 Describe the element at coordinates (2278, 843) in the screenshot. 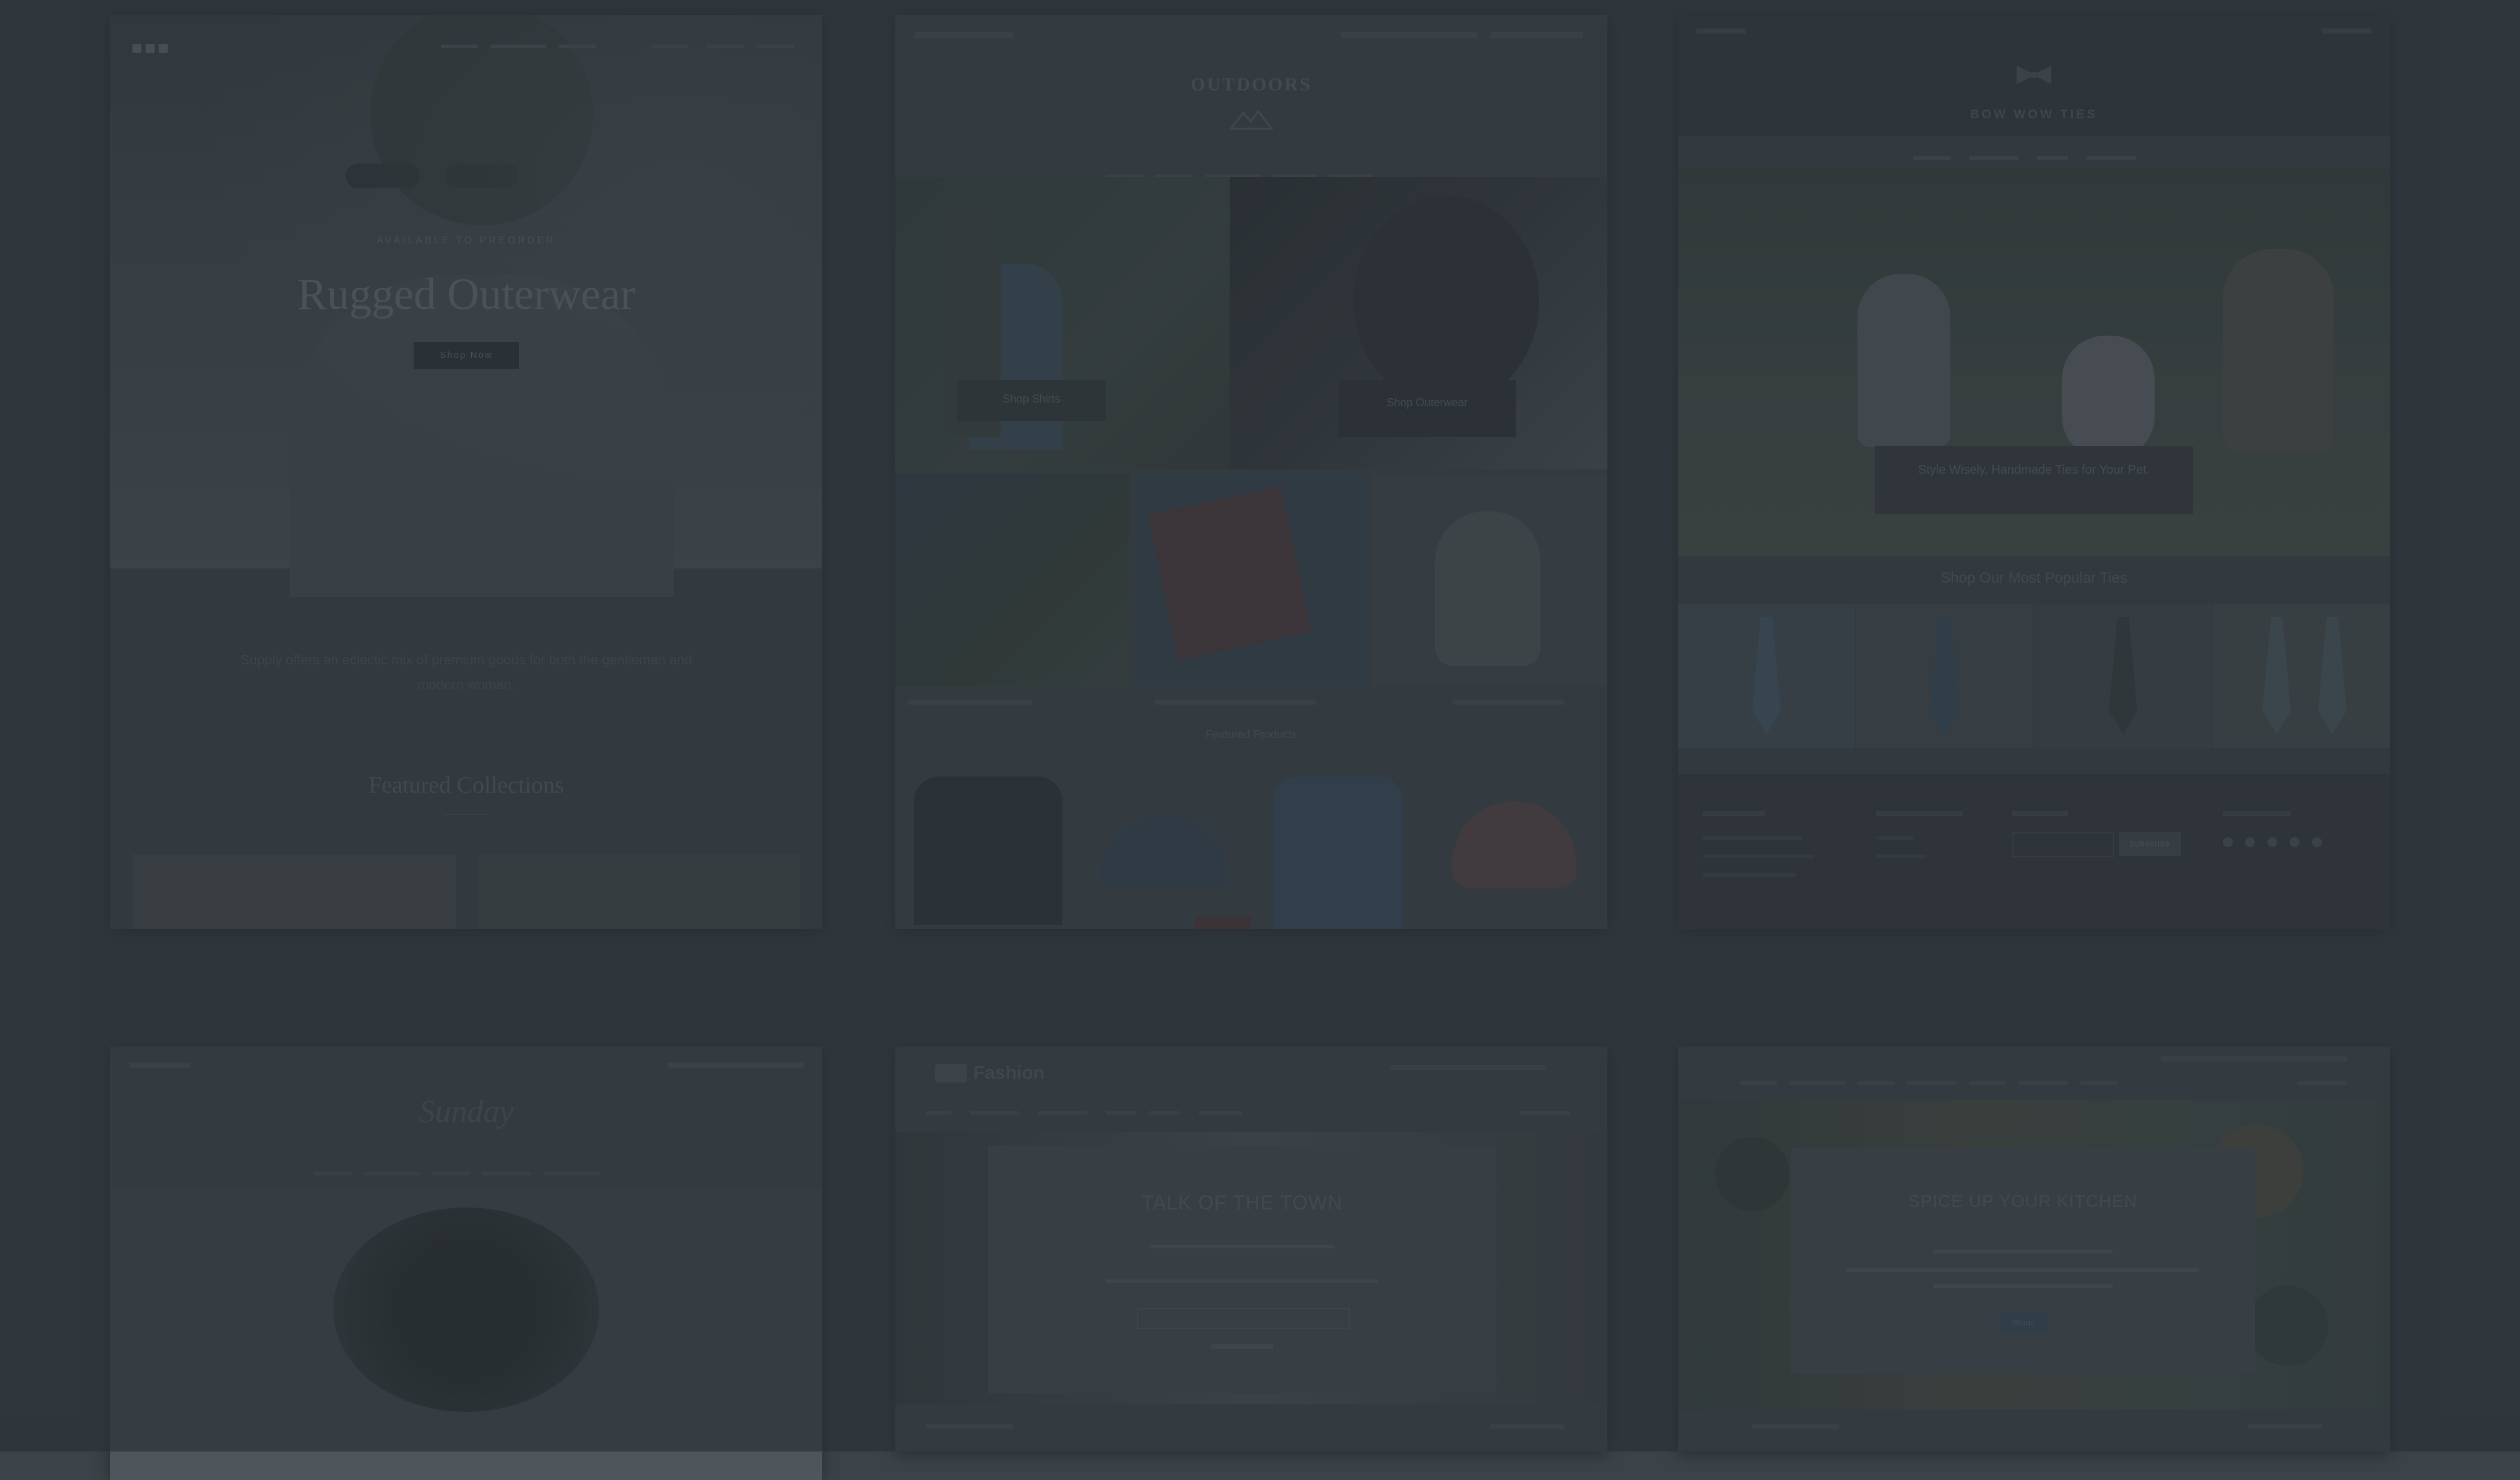

I see `social-icons` at that location.